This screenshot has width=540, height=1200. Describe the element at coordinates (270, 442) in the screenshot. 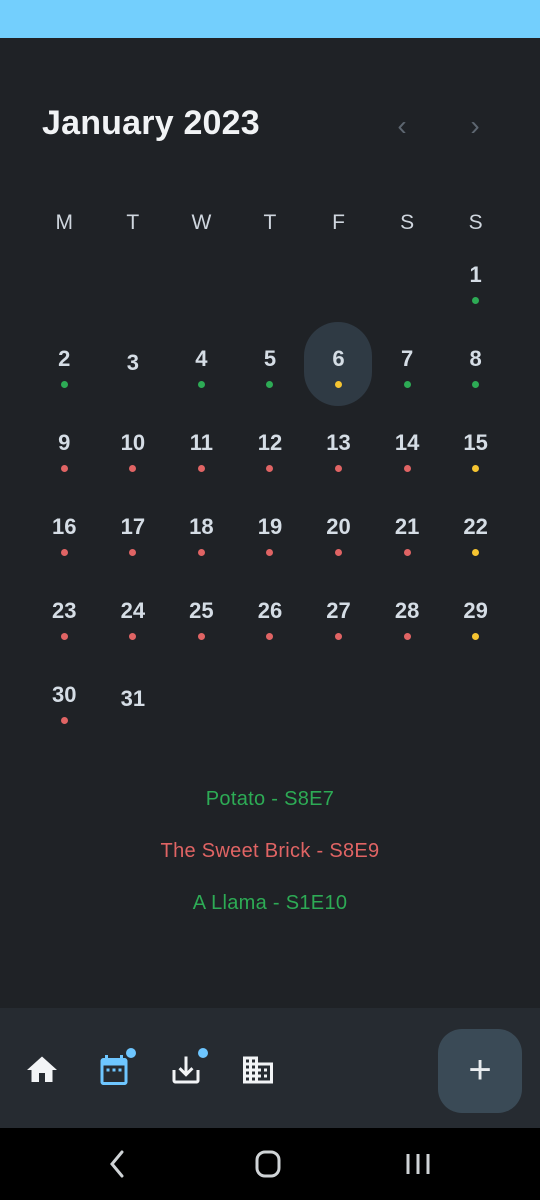

I see `day-number: 12` at that location.